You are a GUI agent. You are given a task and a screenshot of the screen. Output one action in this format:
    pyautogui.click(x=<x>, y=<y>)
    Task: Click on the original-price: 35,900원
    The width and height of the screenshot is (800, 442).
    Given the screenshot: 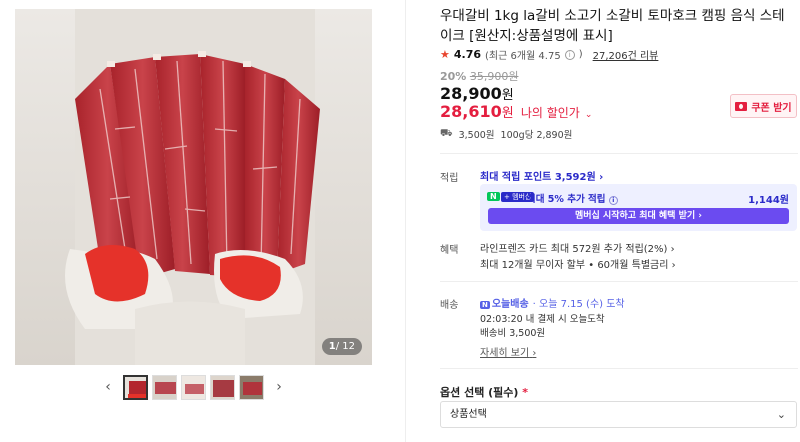 What is the action you would take?
    pyautogui.click(x=494, y=76)
    